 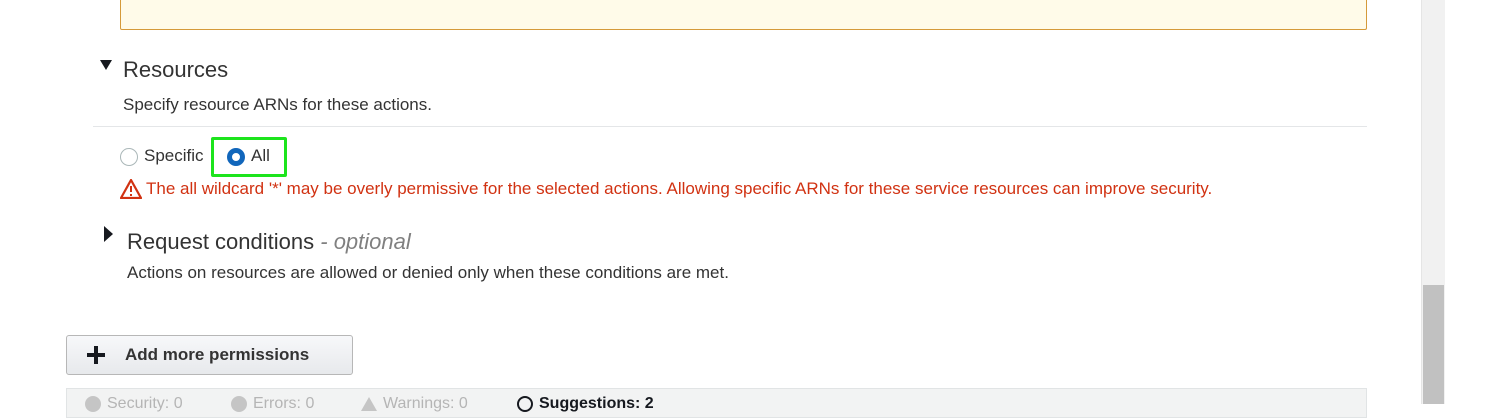 I want to click on errors-label: Errors: 0, so click(x=284, y=403).